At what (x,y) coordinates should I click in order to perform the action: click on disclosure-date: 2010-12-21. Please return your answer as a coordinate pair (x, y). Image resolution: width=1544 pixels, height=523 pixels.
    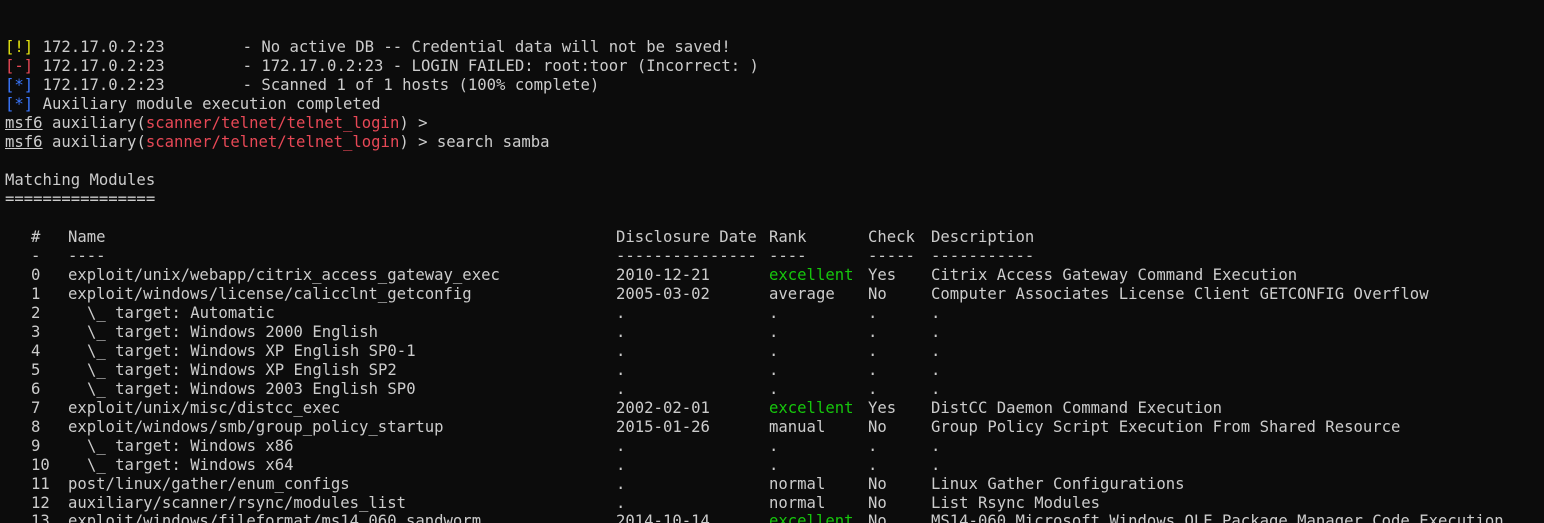
    Looking at the image, I should click on (663, 275).